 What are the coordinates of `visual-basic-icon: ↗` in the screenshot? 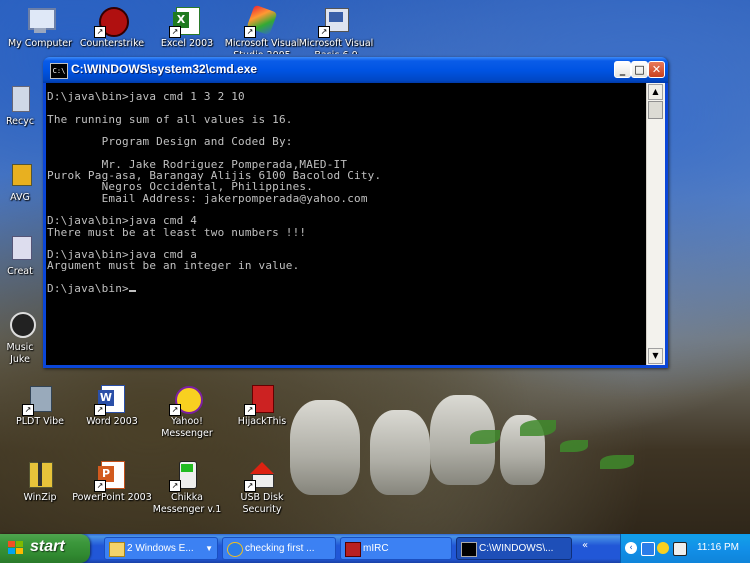 It's located at (335, 21).